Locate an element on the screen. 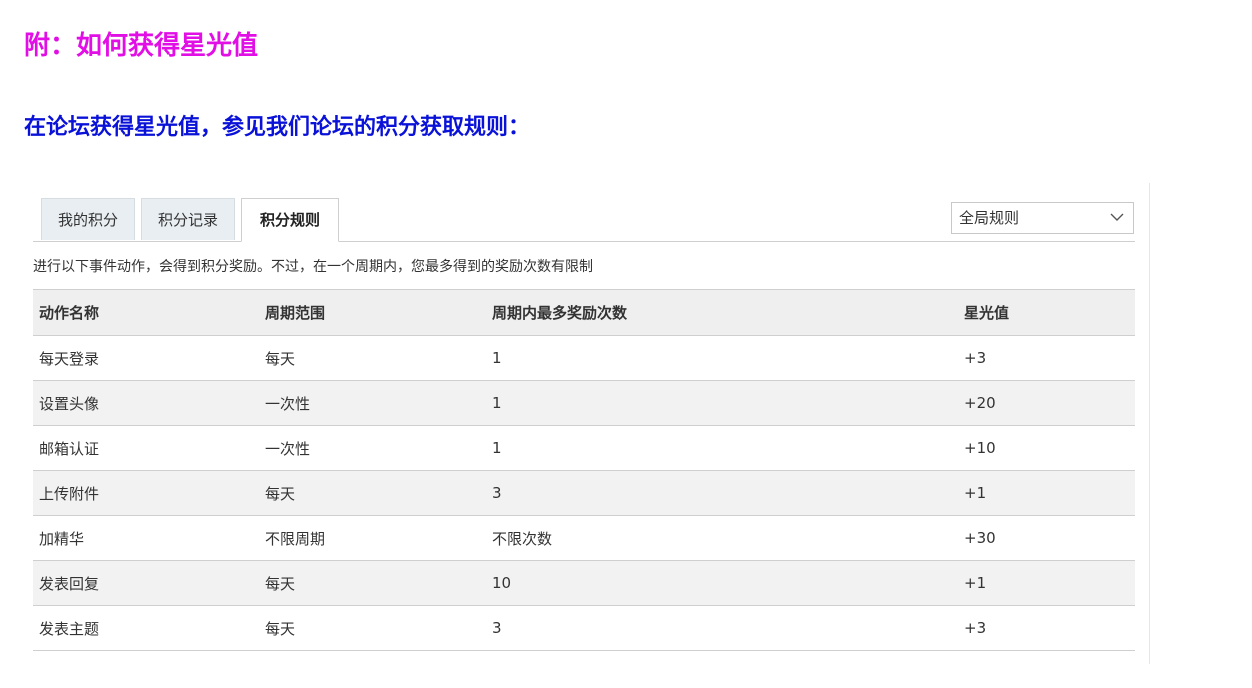  cell-action: 设置头像 is located at coordinates (146, 403).